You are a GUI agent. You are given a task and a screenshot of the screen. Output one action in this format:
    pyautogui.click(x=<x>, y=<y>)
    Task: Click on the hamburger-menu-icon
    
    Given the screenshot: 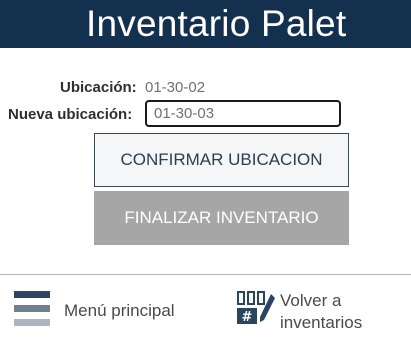 What is the action you would take?
    pyautogui.click(x=32, y=309)
    